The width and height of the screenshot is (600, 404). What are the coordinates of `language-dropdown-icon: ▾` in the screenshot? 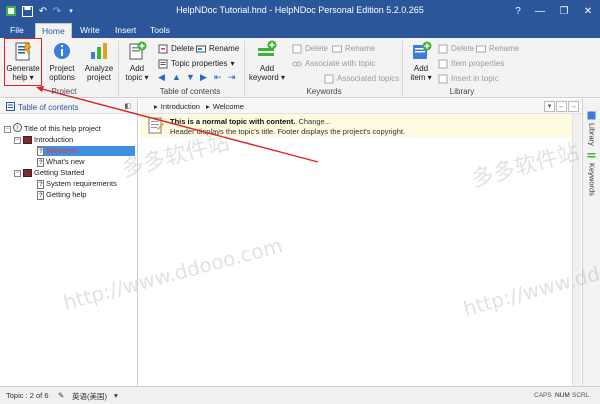 It's located at (116, 395).